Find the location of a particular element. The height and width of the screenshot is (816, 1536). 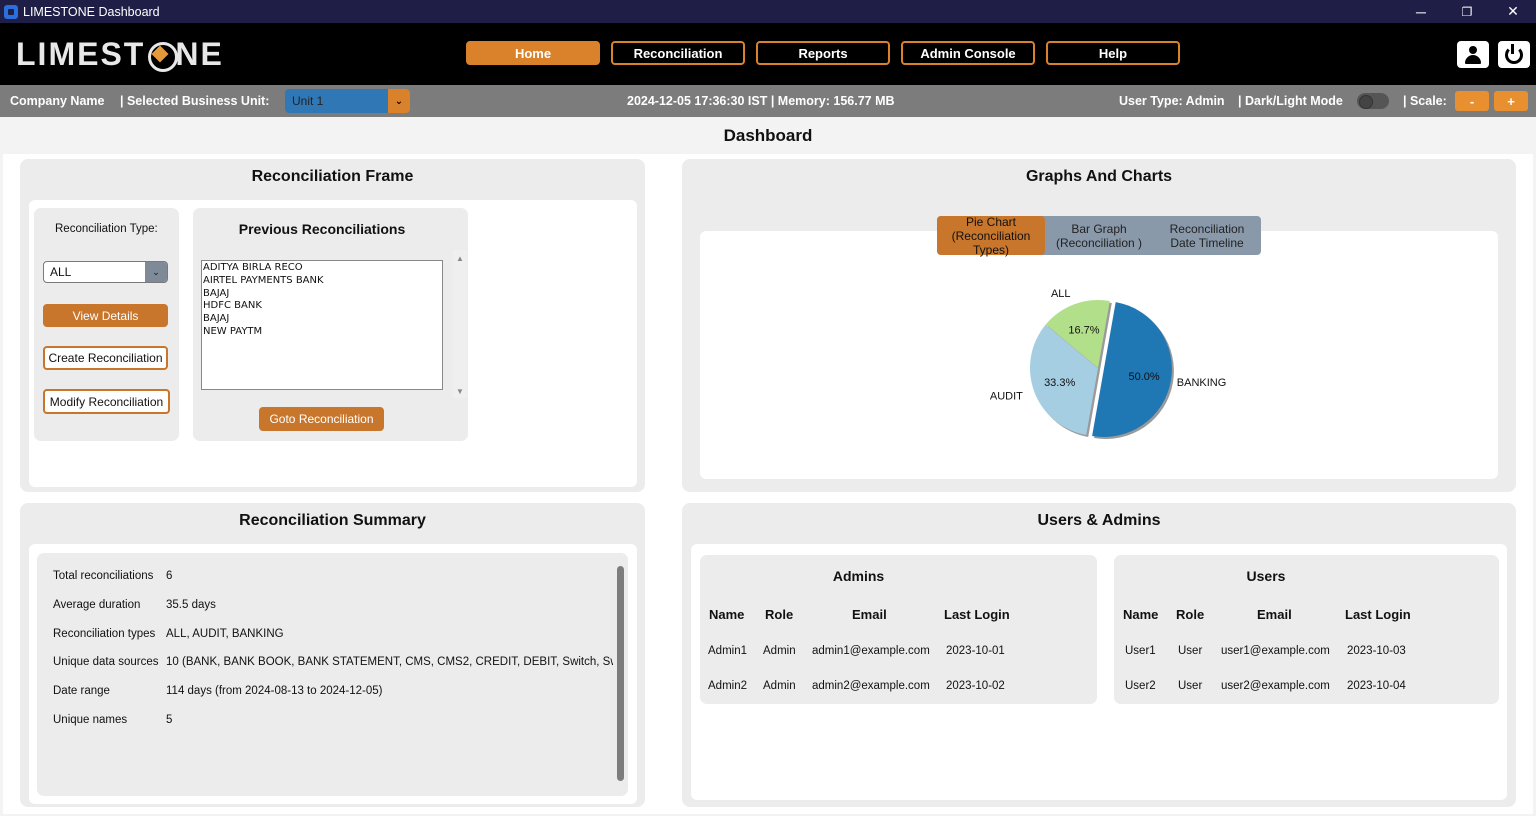

restore-button: ❐ is located at coordinates (1467, 11).